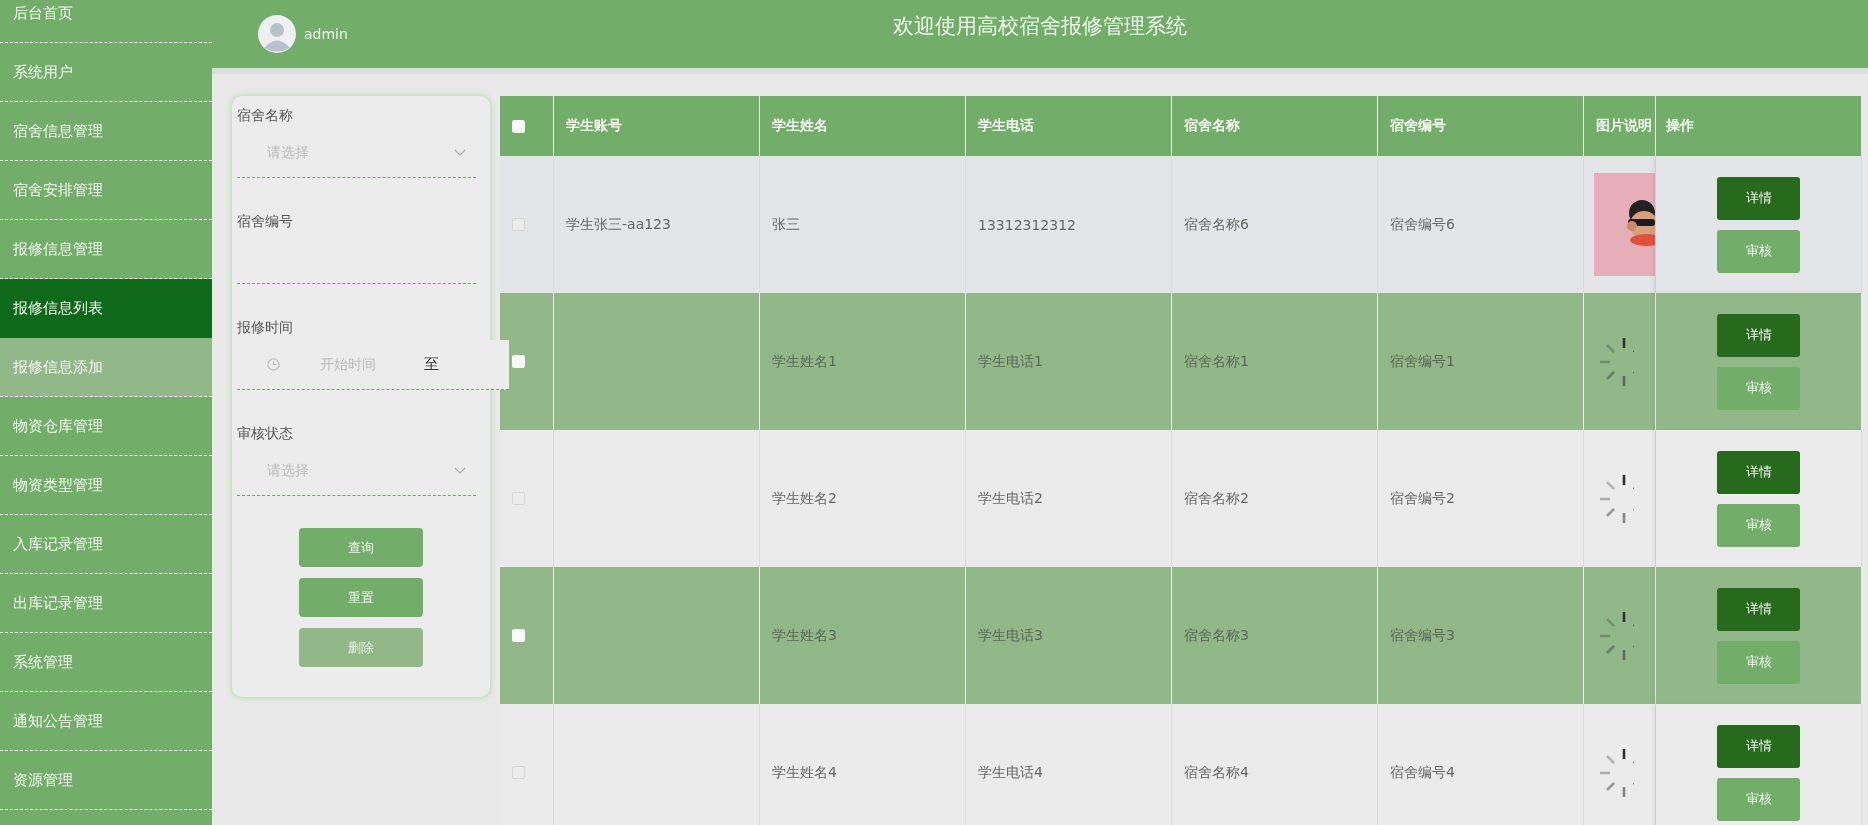  Describe the element at coordinates (106, 485) in the screenshot. I see `sidebar-item: 物资类型管理` at that location.